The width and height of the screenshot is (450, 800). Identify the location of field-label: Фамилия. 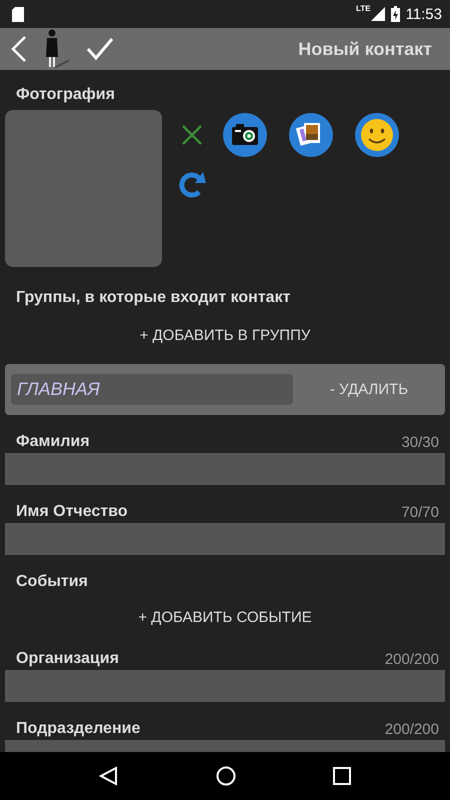
(53, 442).